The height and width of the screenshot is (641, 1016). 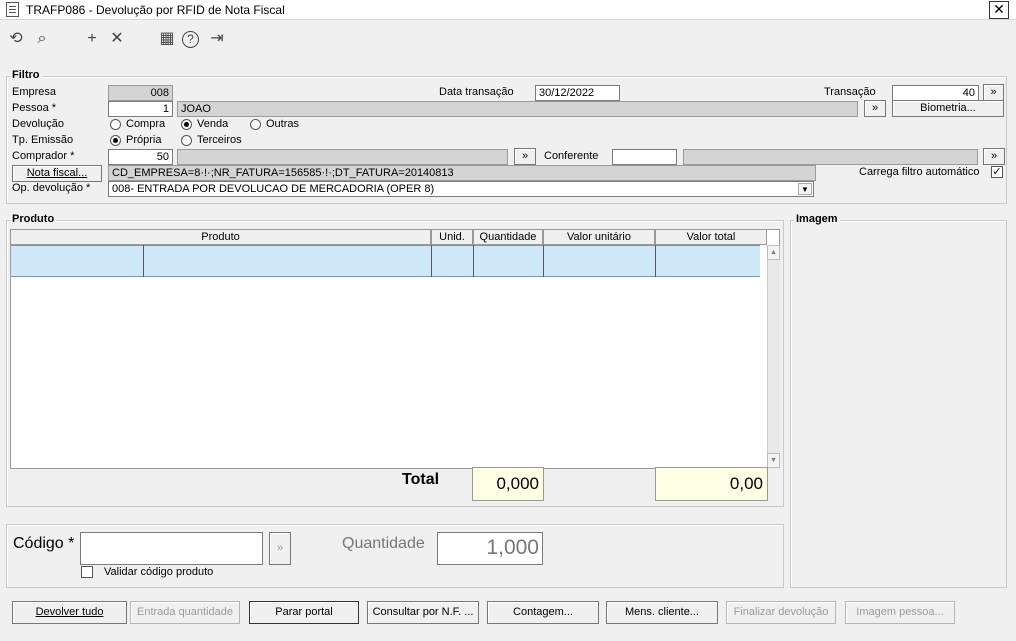 I want to click on transacao-lookup-button: », so click(x=993, y=92).